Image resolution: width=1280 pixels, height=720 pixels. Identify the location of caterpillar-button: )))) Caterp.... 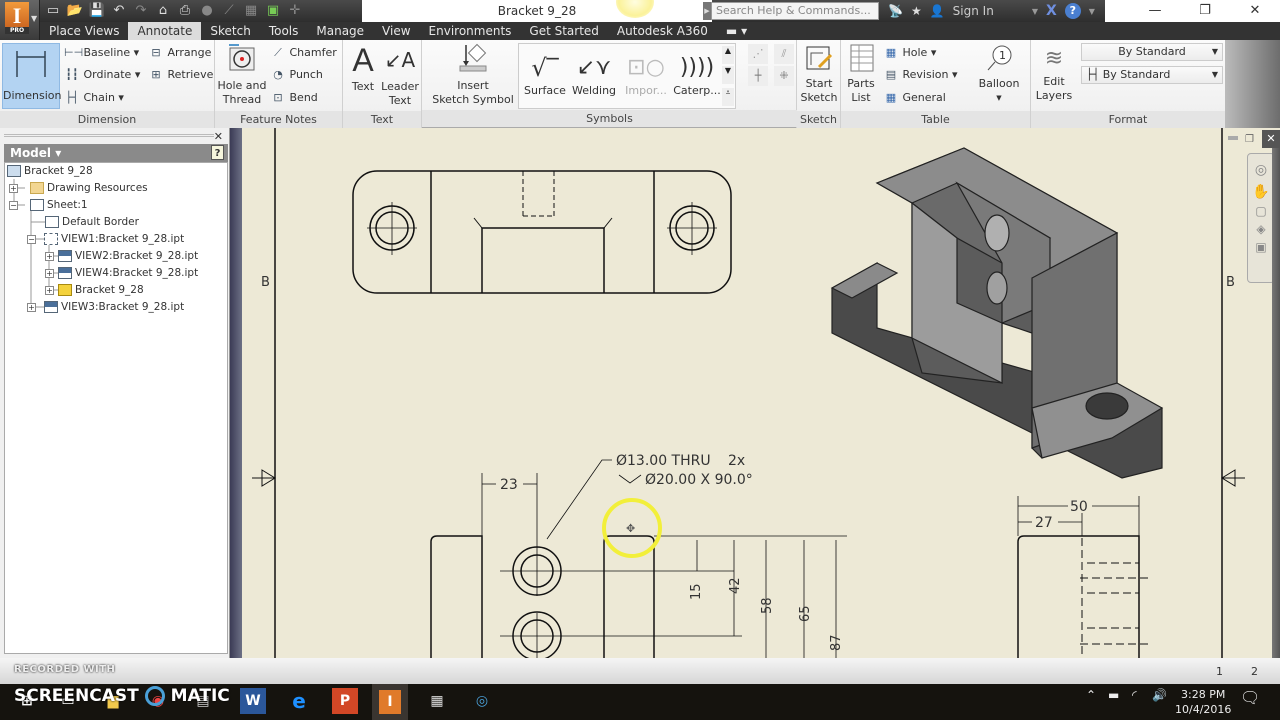
(697, 80).